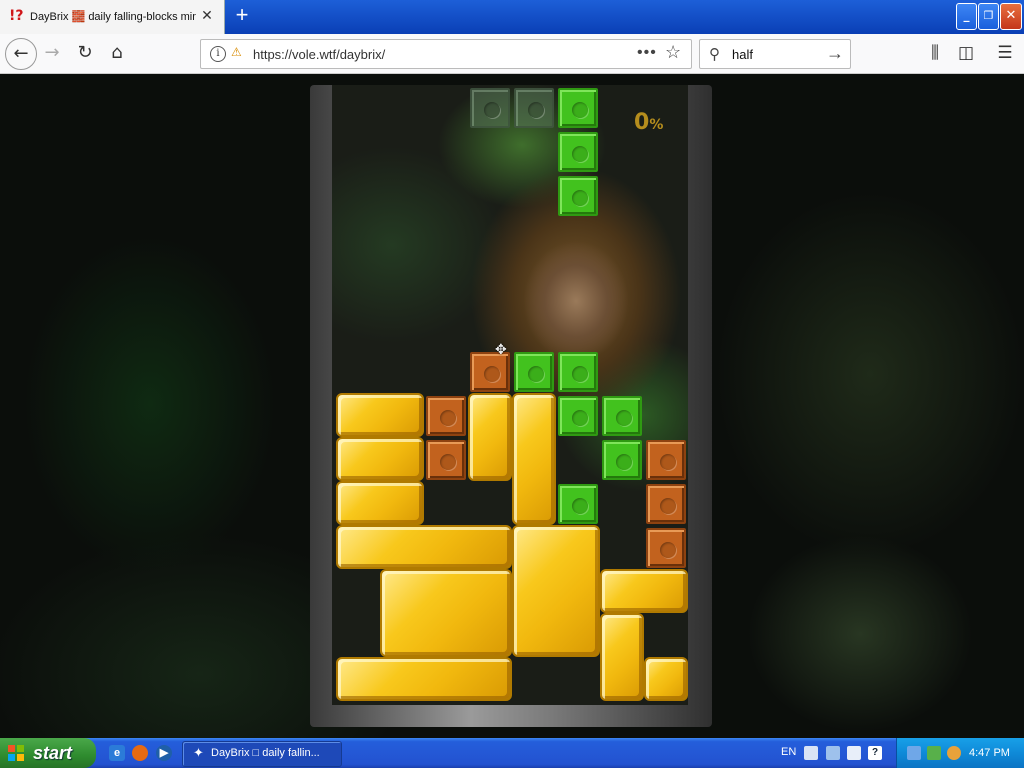 This screenshot has height=768, width=1024. What do you see at coordinates (935, 53) in the screenshot?
I see `library-icon: ⫼` at bounding box center [935, 53].